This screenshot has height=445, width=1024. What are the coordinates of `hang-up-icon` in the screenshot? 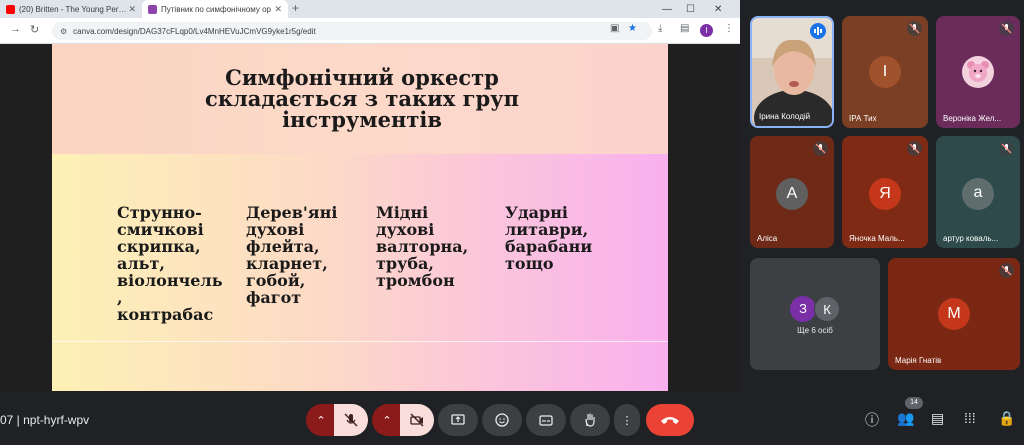 It's located at (670, 420).